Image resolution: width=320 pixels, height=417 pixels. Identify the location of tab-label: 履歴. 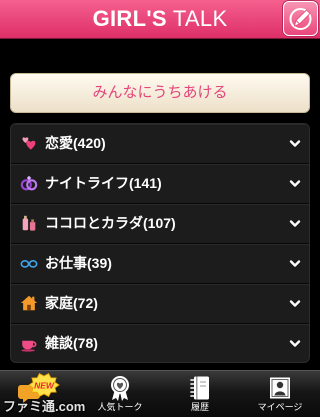
(199, 407).